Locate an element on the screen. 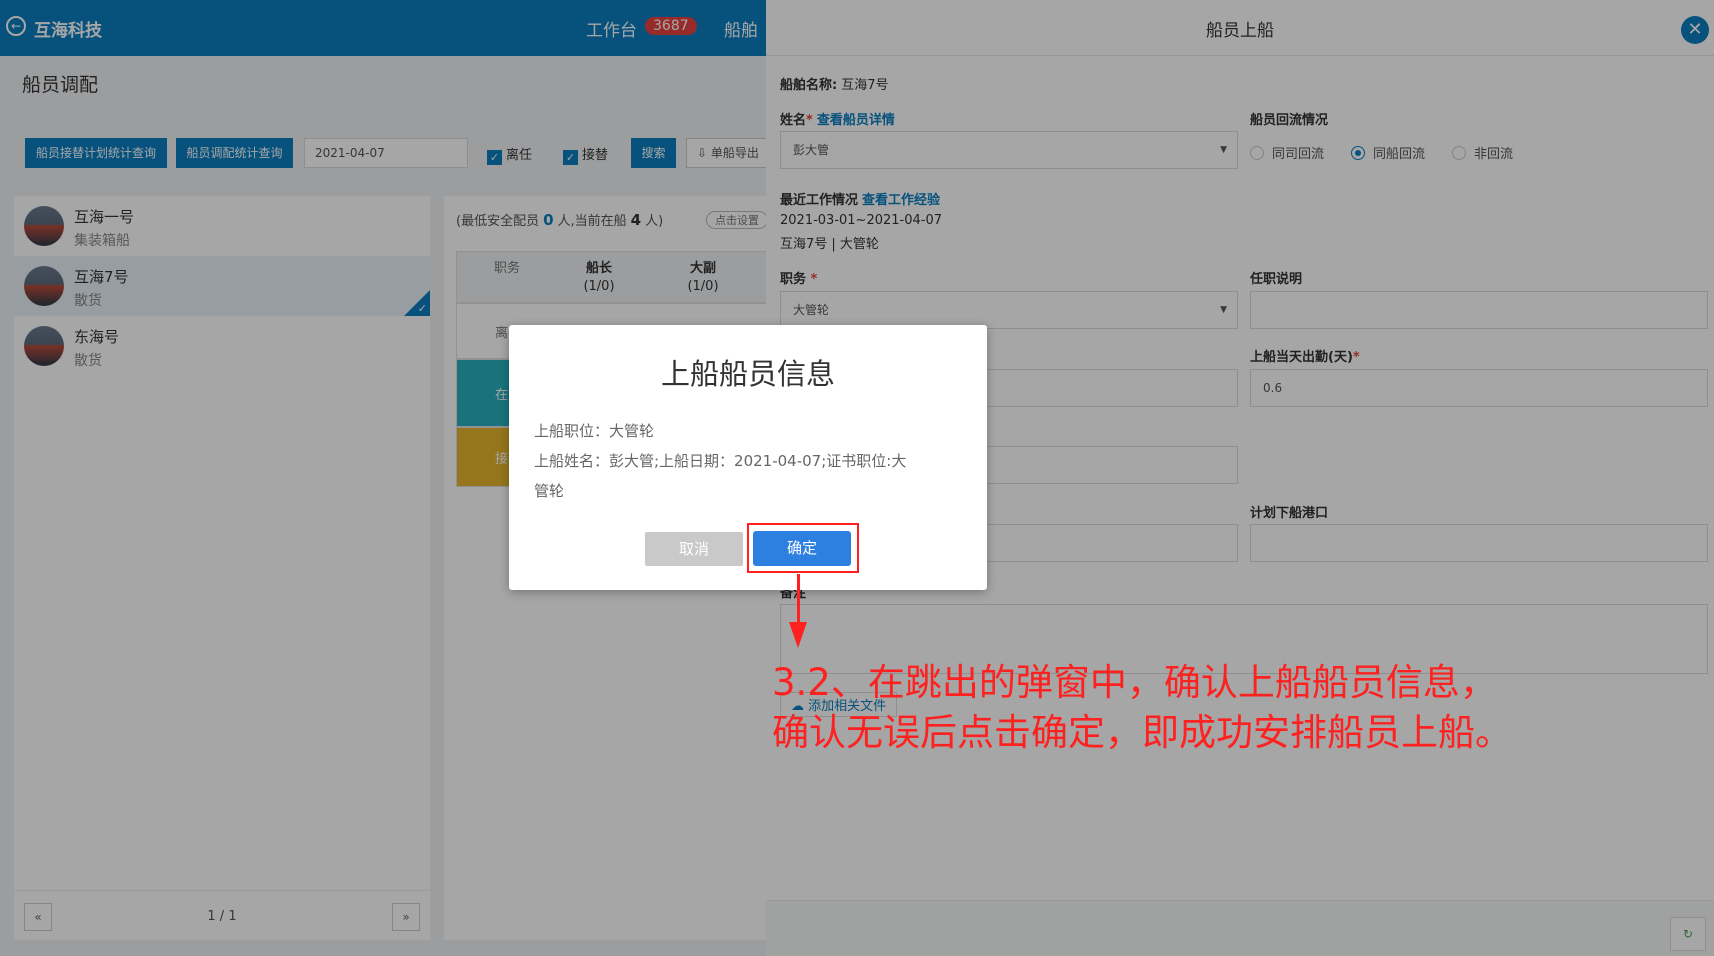 The width and height of the screenshot is (1714, 956). annotation-arrow-head is located at coordinates (798, 635).